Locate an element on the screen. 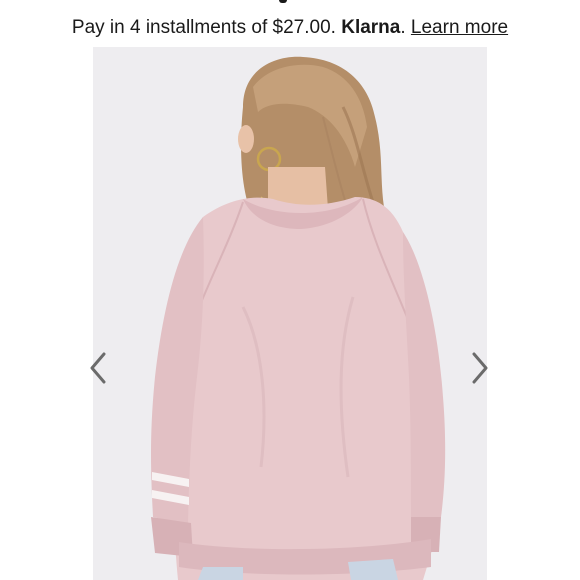 The height and width of the screenshot is (580, 580). chevron-right-icon is located at coordinates (480, 368).